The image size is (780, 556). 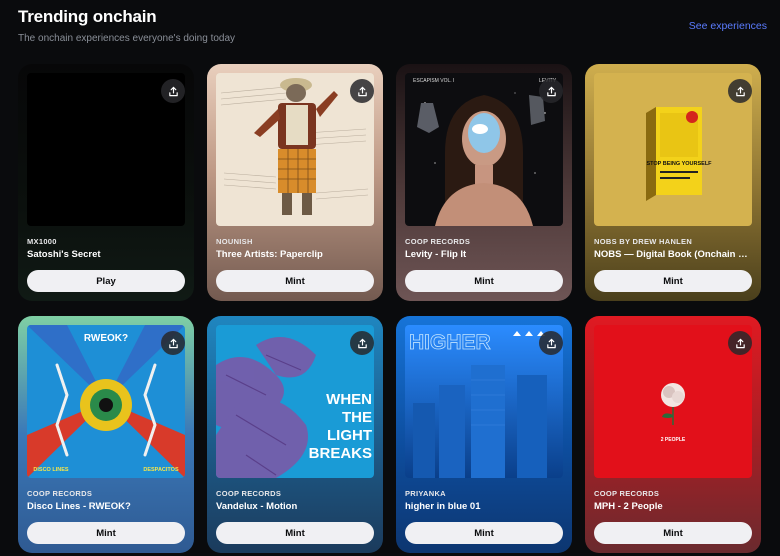 I want to click on card-title: Levity - Flip It, so click(x=436, y=254).